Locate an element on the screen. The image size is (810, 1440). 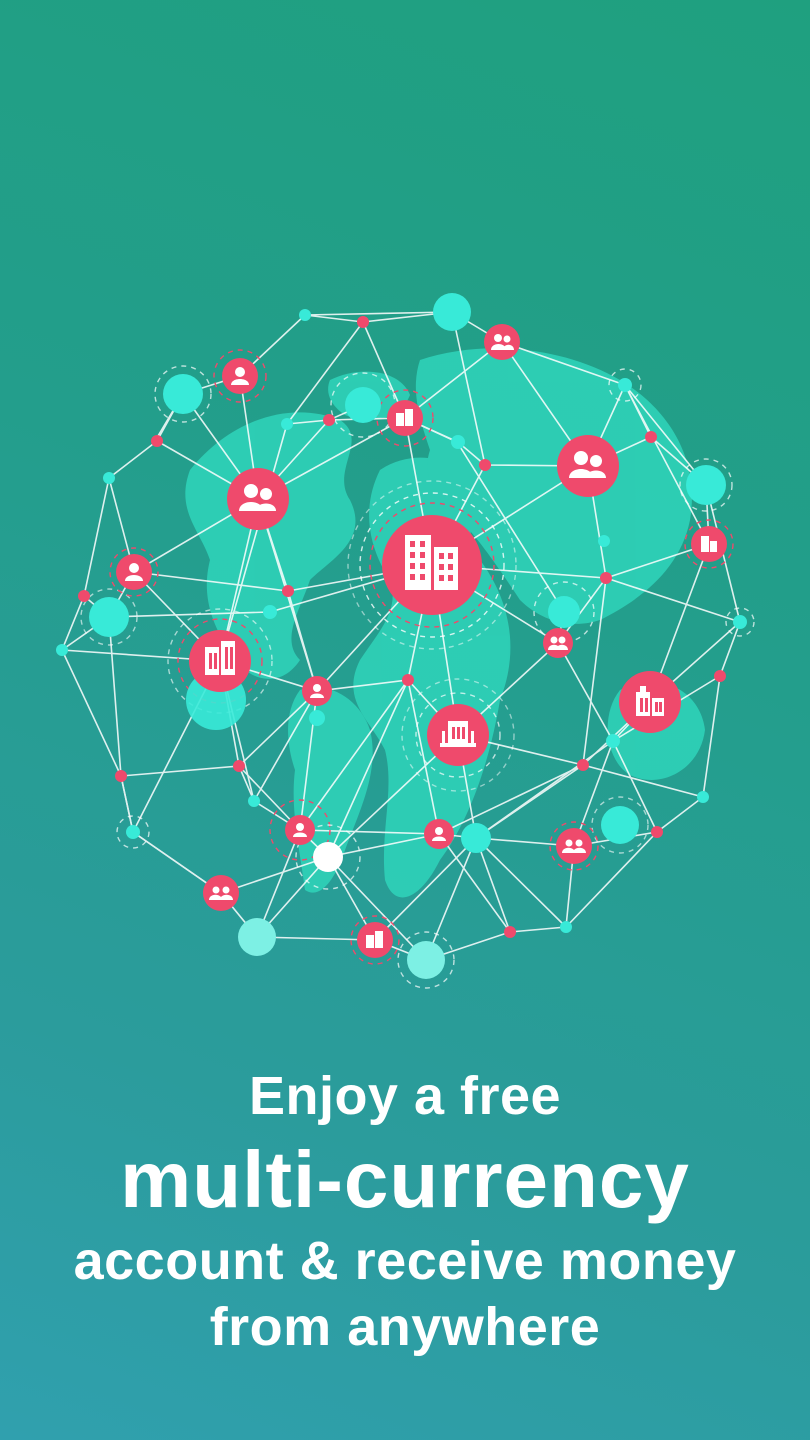
headline-line-3: account & receive money is located at coordinates (405, 1261).